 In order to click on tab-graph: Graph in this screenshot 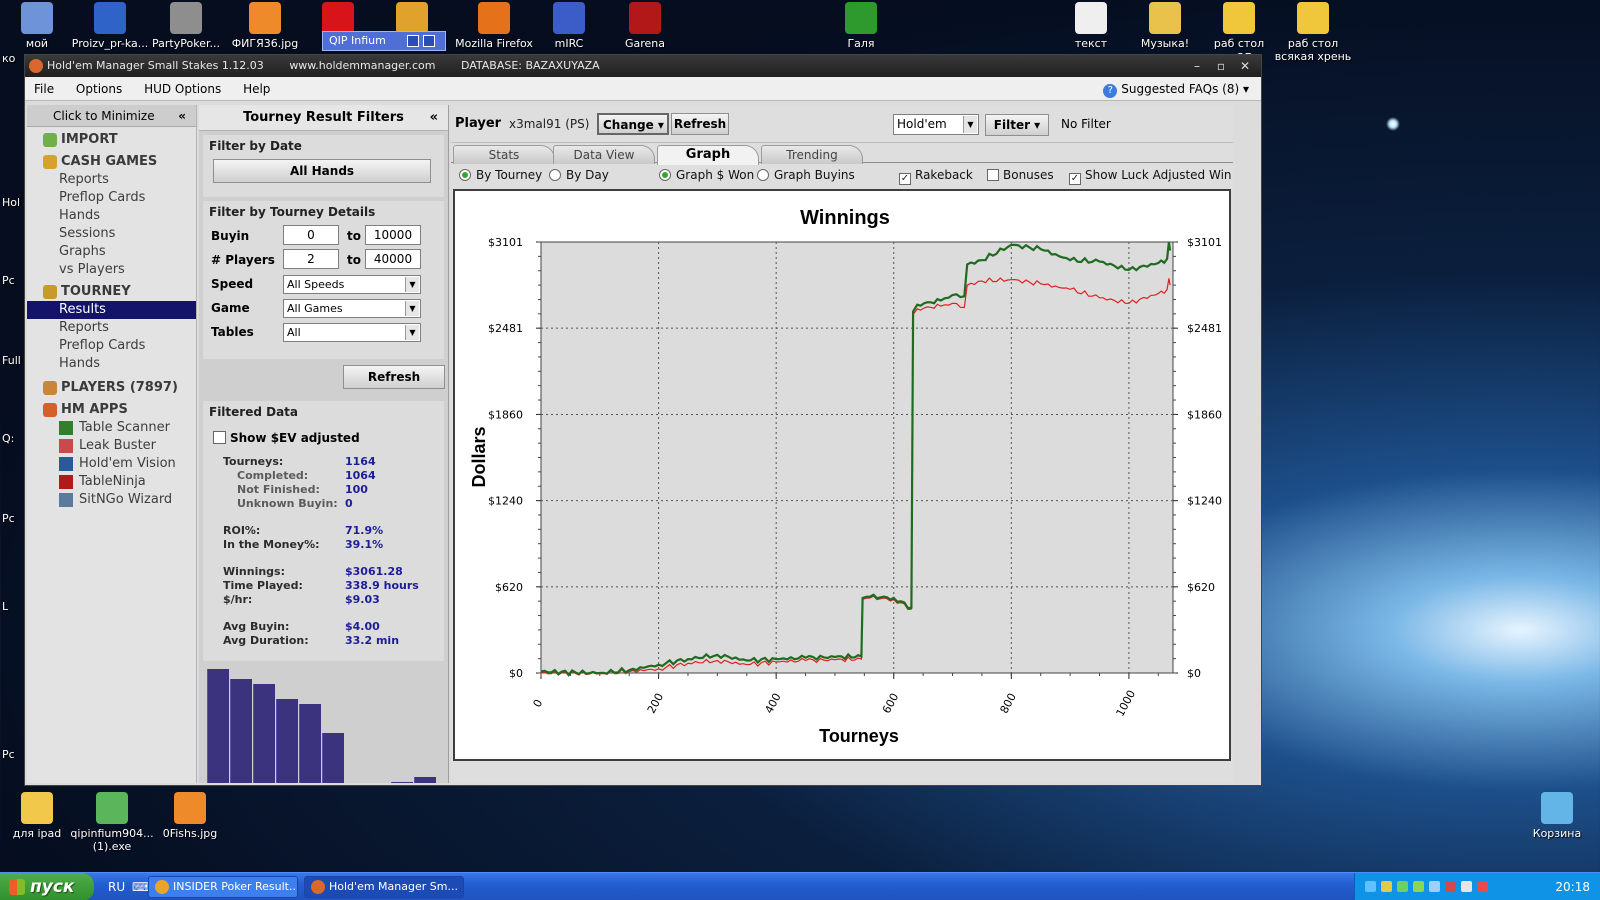, I will do `click(708, 155)`.